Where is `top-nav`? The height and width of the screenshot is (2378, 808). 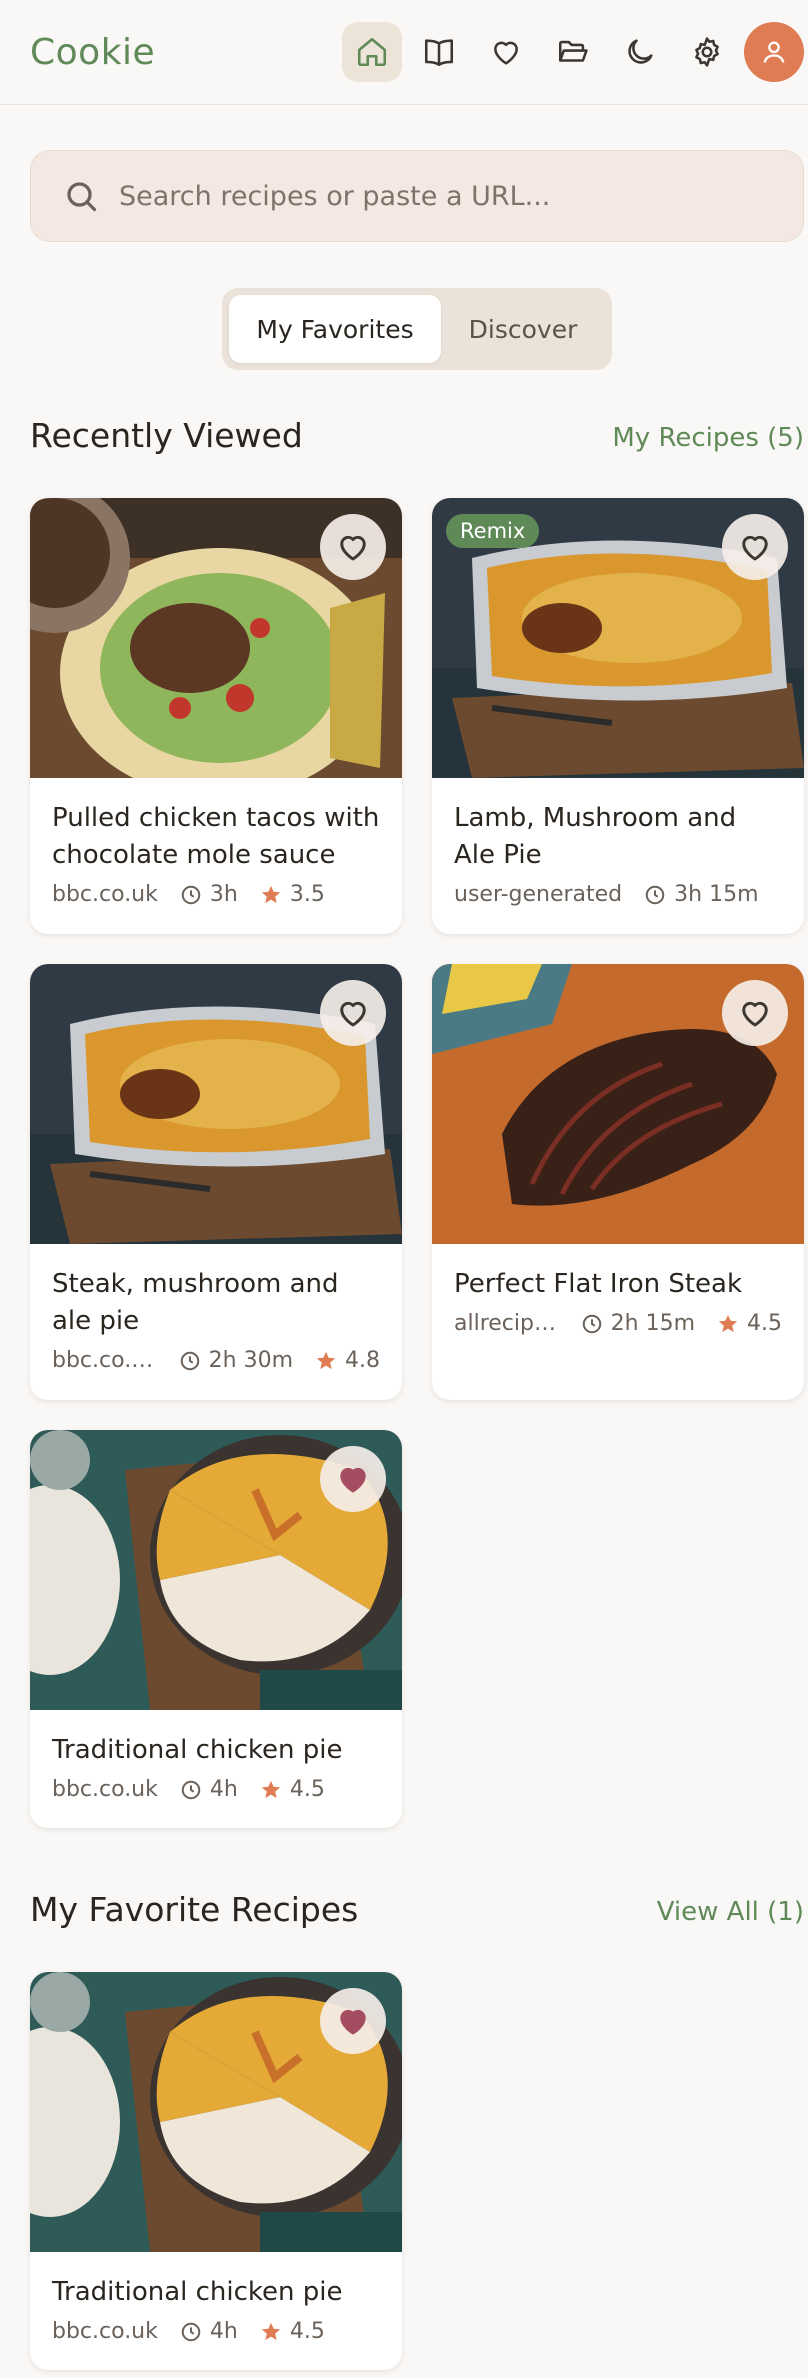 top-nav is located at coordinates (573, 52).